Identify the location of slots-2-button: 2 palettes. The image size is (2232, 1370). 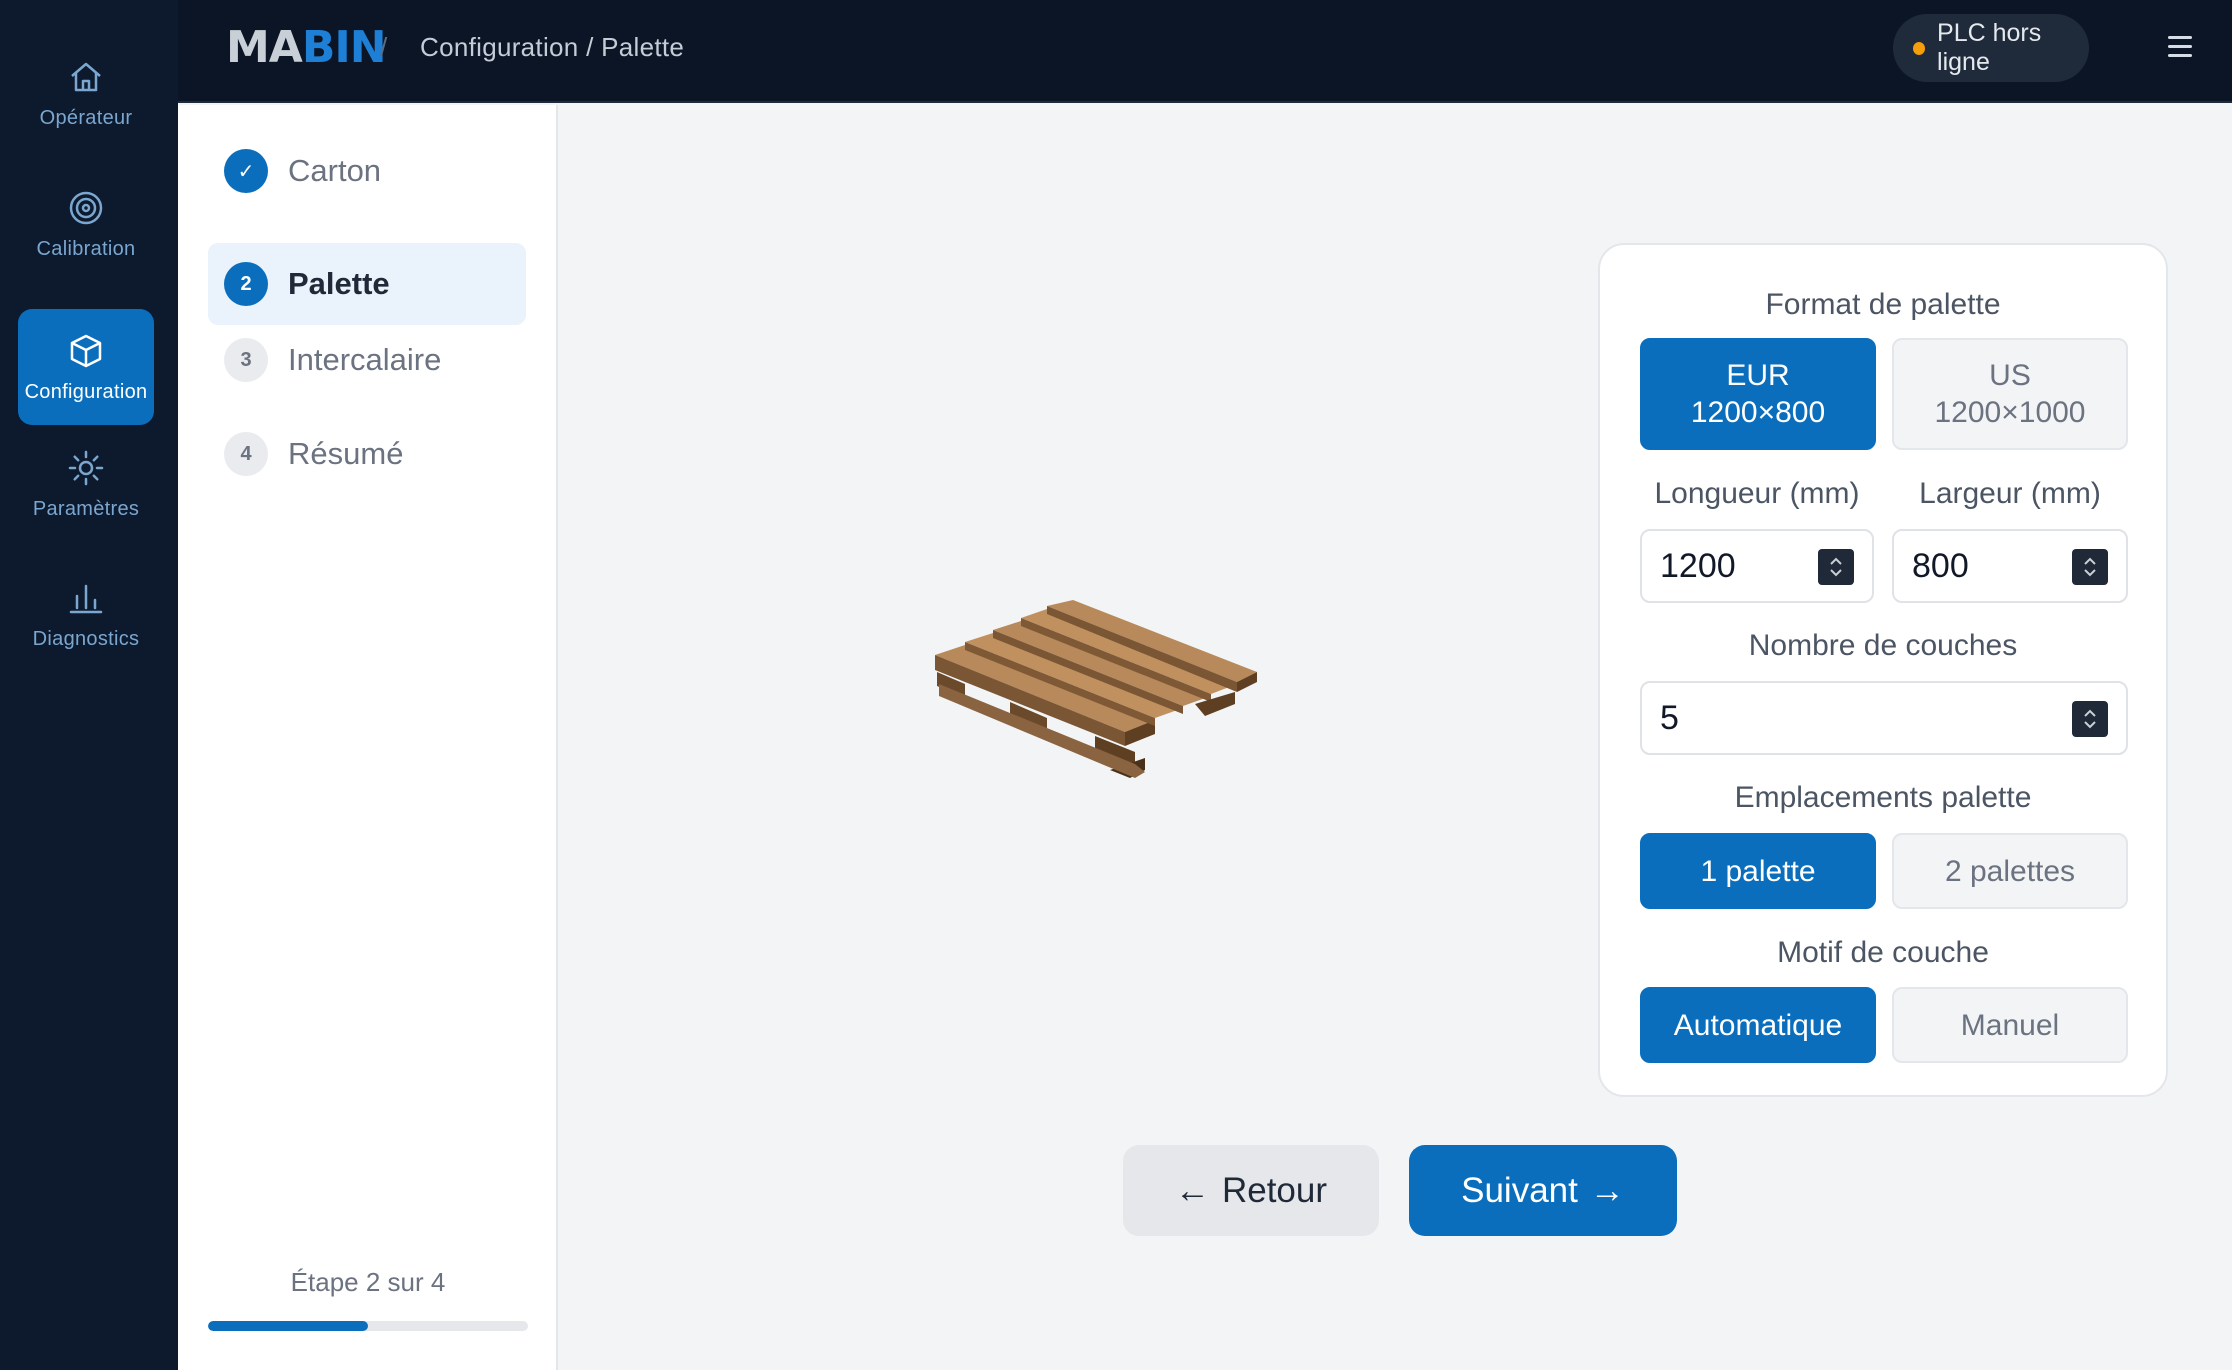
(2010, 871).